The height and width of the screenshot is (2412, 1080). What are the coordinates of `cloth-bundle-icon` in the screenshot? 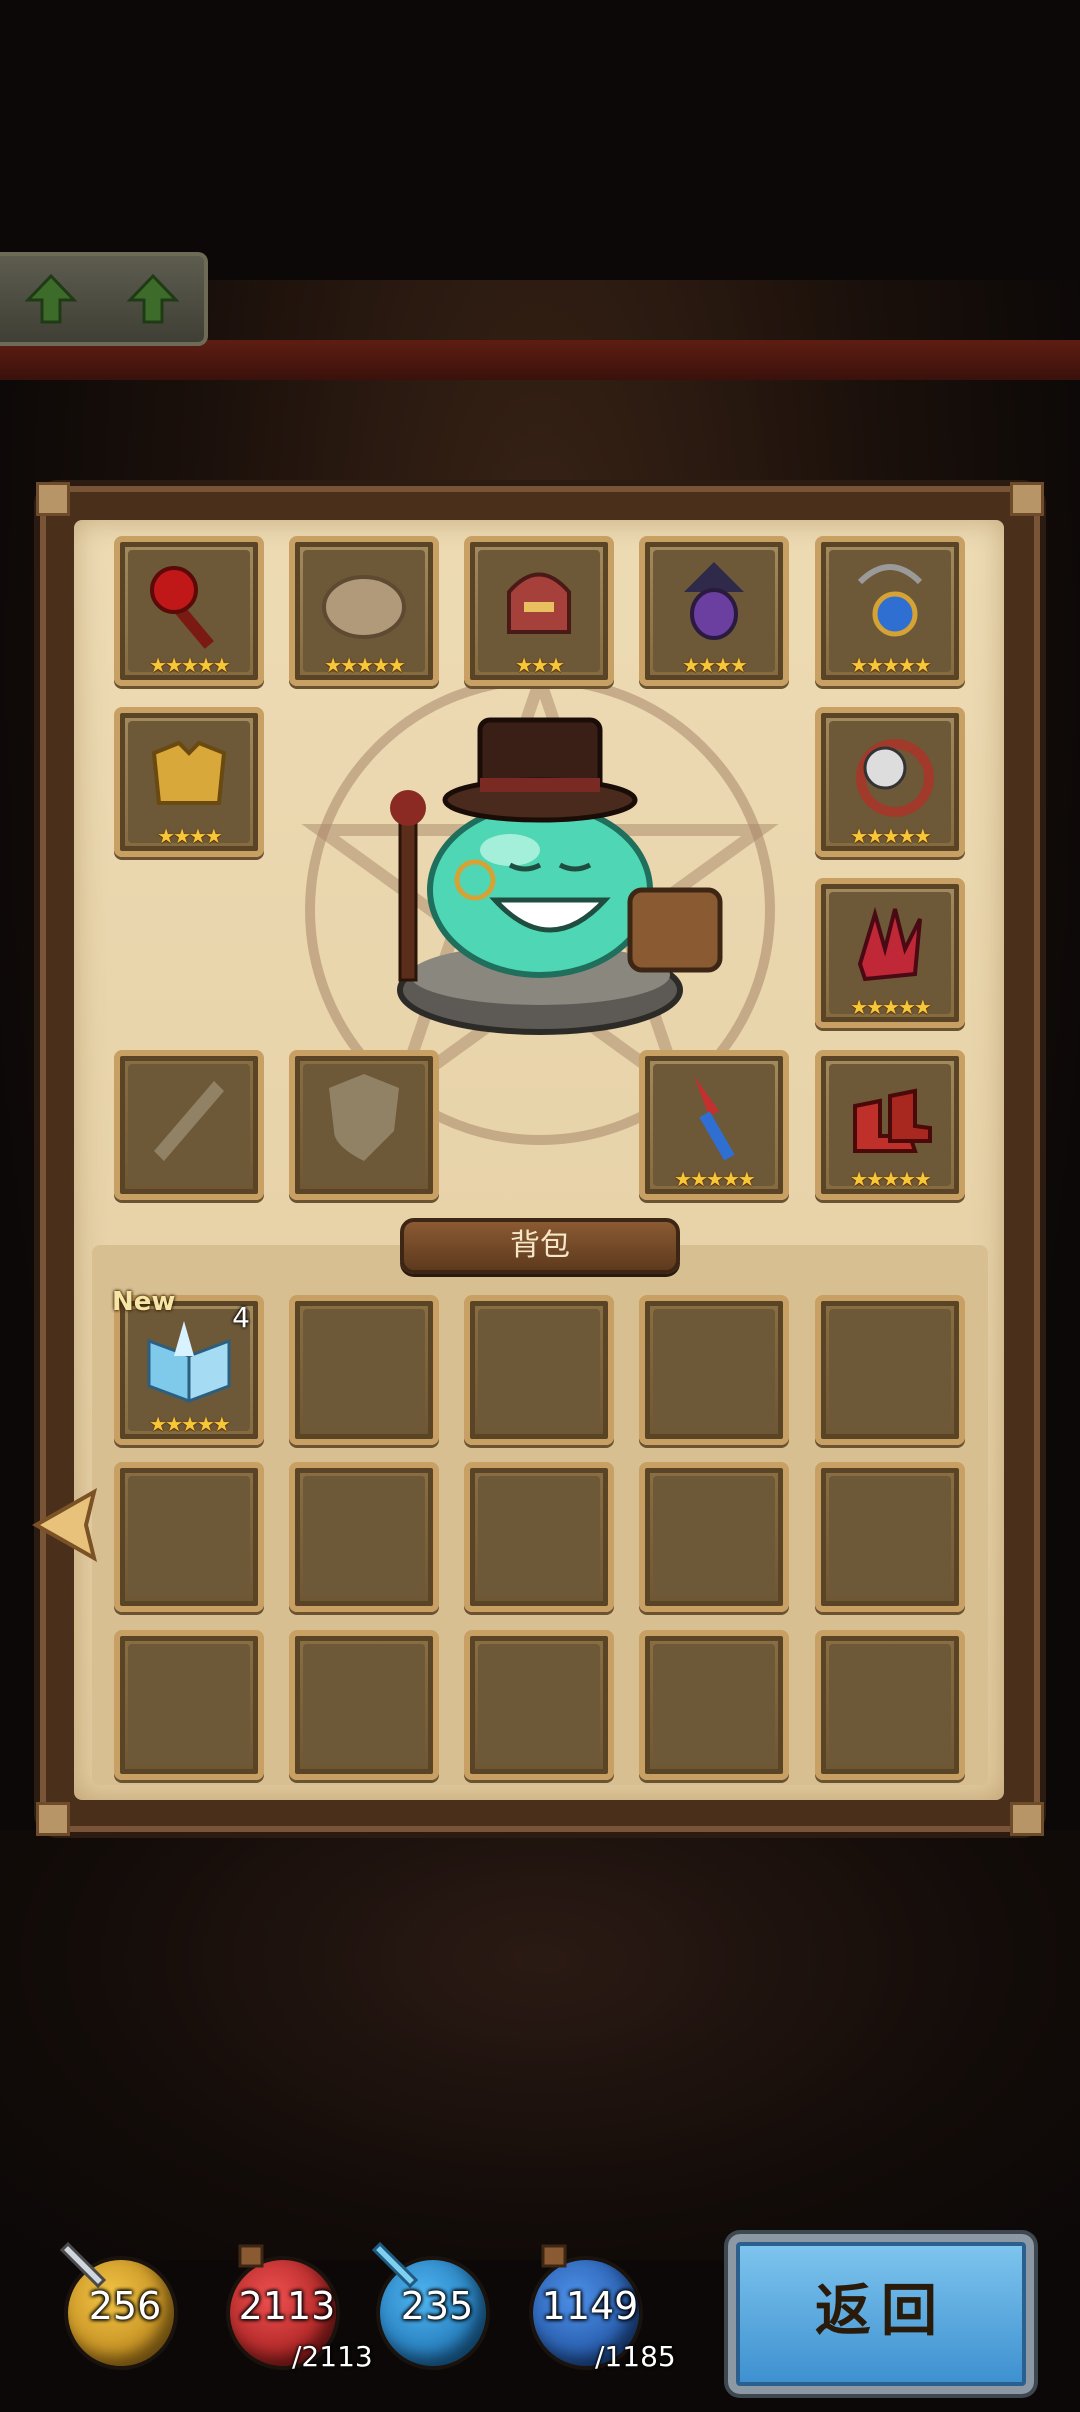 It's located at (364, 607).